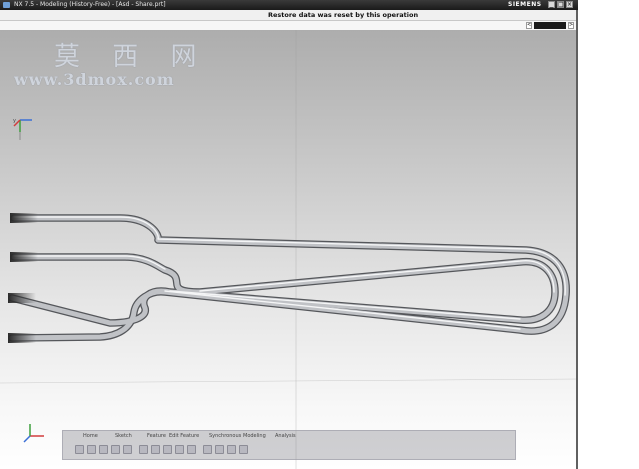 This screenshot has height=469, width=639. I want to click on sketch-icon, so click(143, 449).